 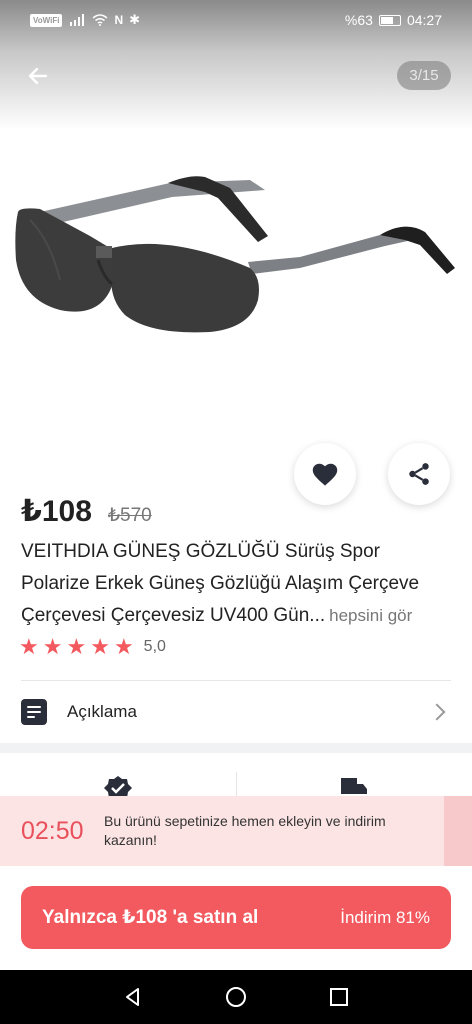 What do you see at coordinates (437, 712) in the screenshot?
I see `chevron-right-icon` at bounding box center [437, 712].